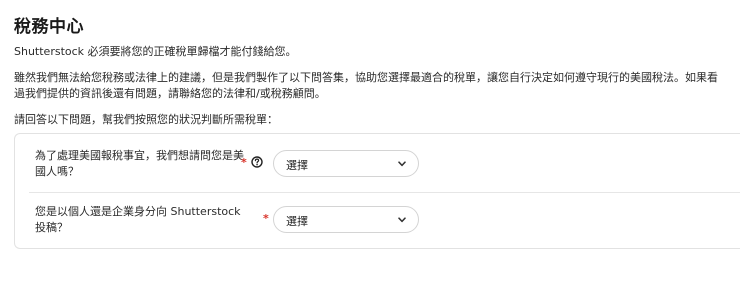 The height and width of the screenshot is (308, 740). I want to click on disclaimer-line-2: 過我們提供的資訊後還有問題，請聯絡您的法律和/或稅務顧問。, so click(170, 93).